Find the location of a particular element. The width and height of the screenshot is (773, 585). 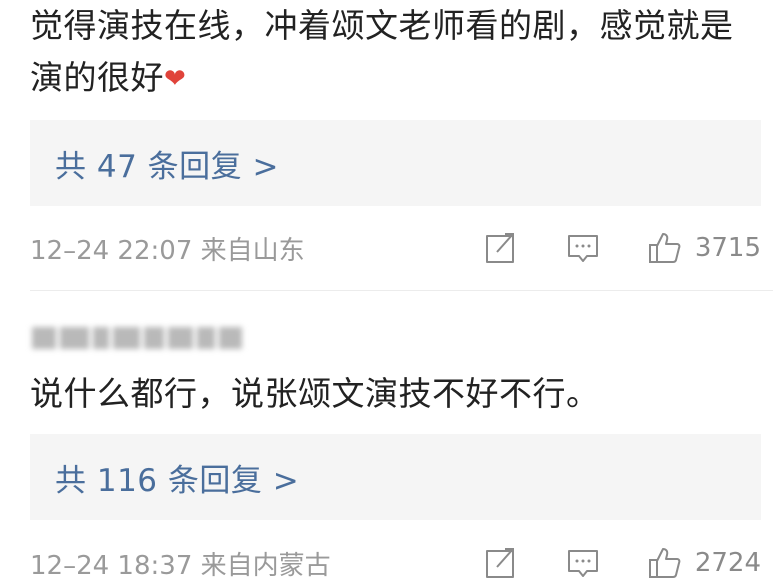

comment-body: 觉得演技在线，冲着颂文老师看的剧，感觉就是演的很好 is located at coordinates (382, 51).